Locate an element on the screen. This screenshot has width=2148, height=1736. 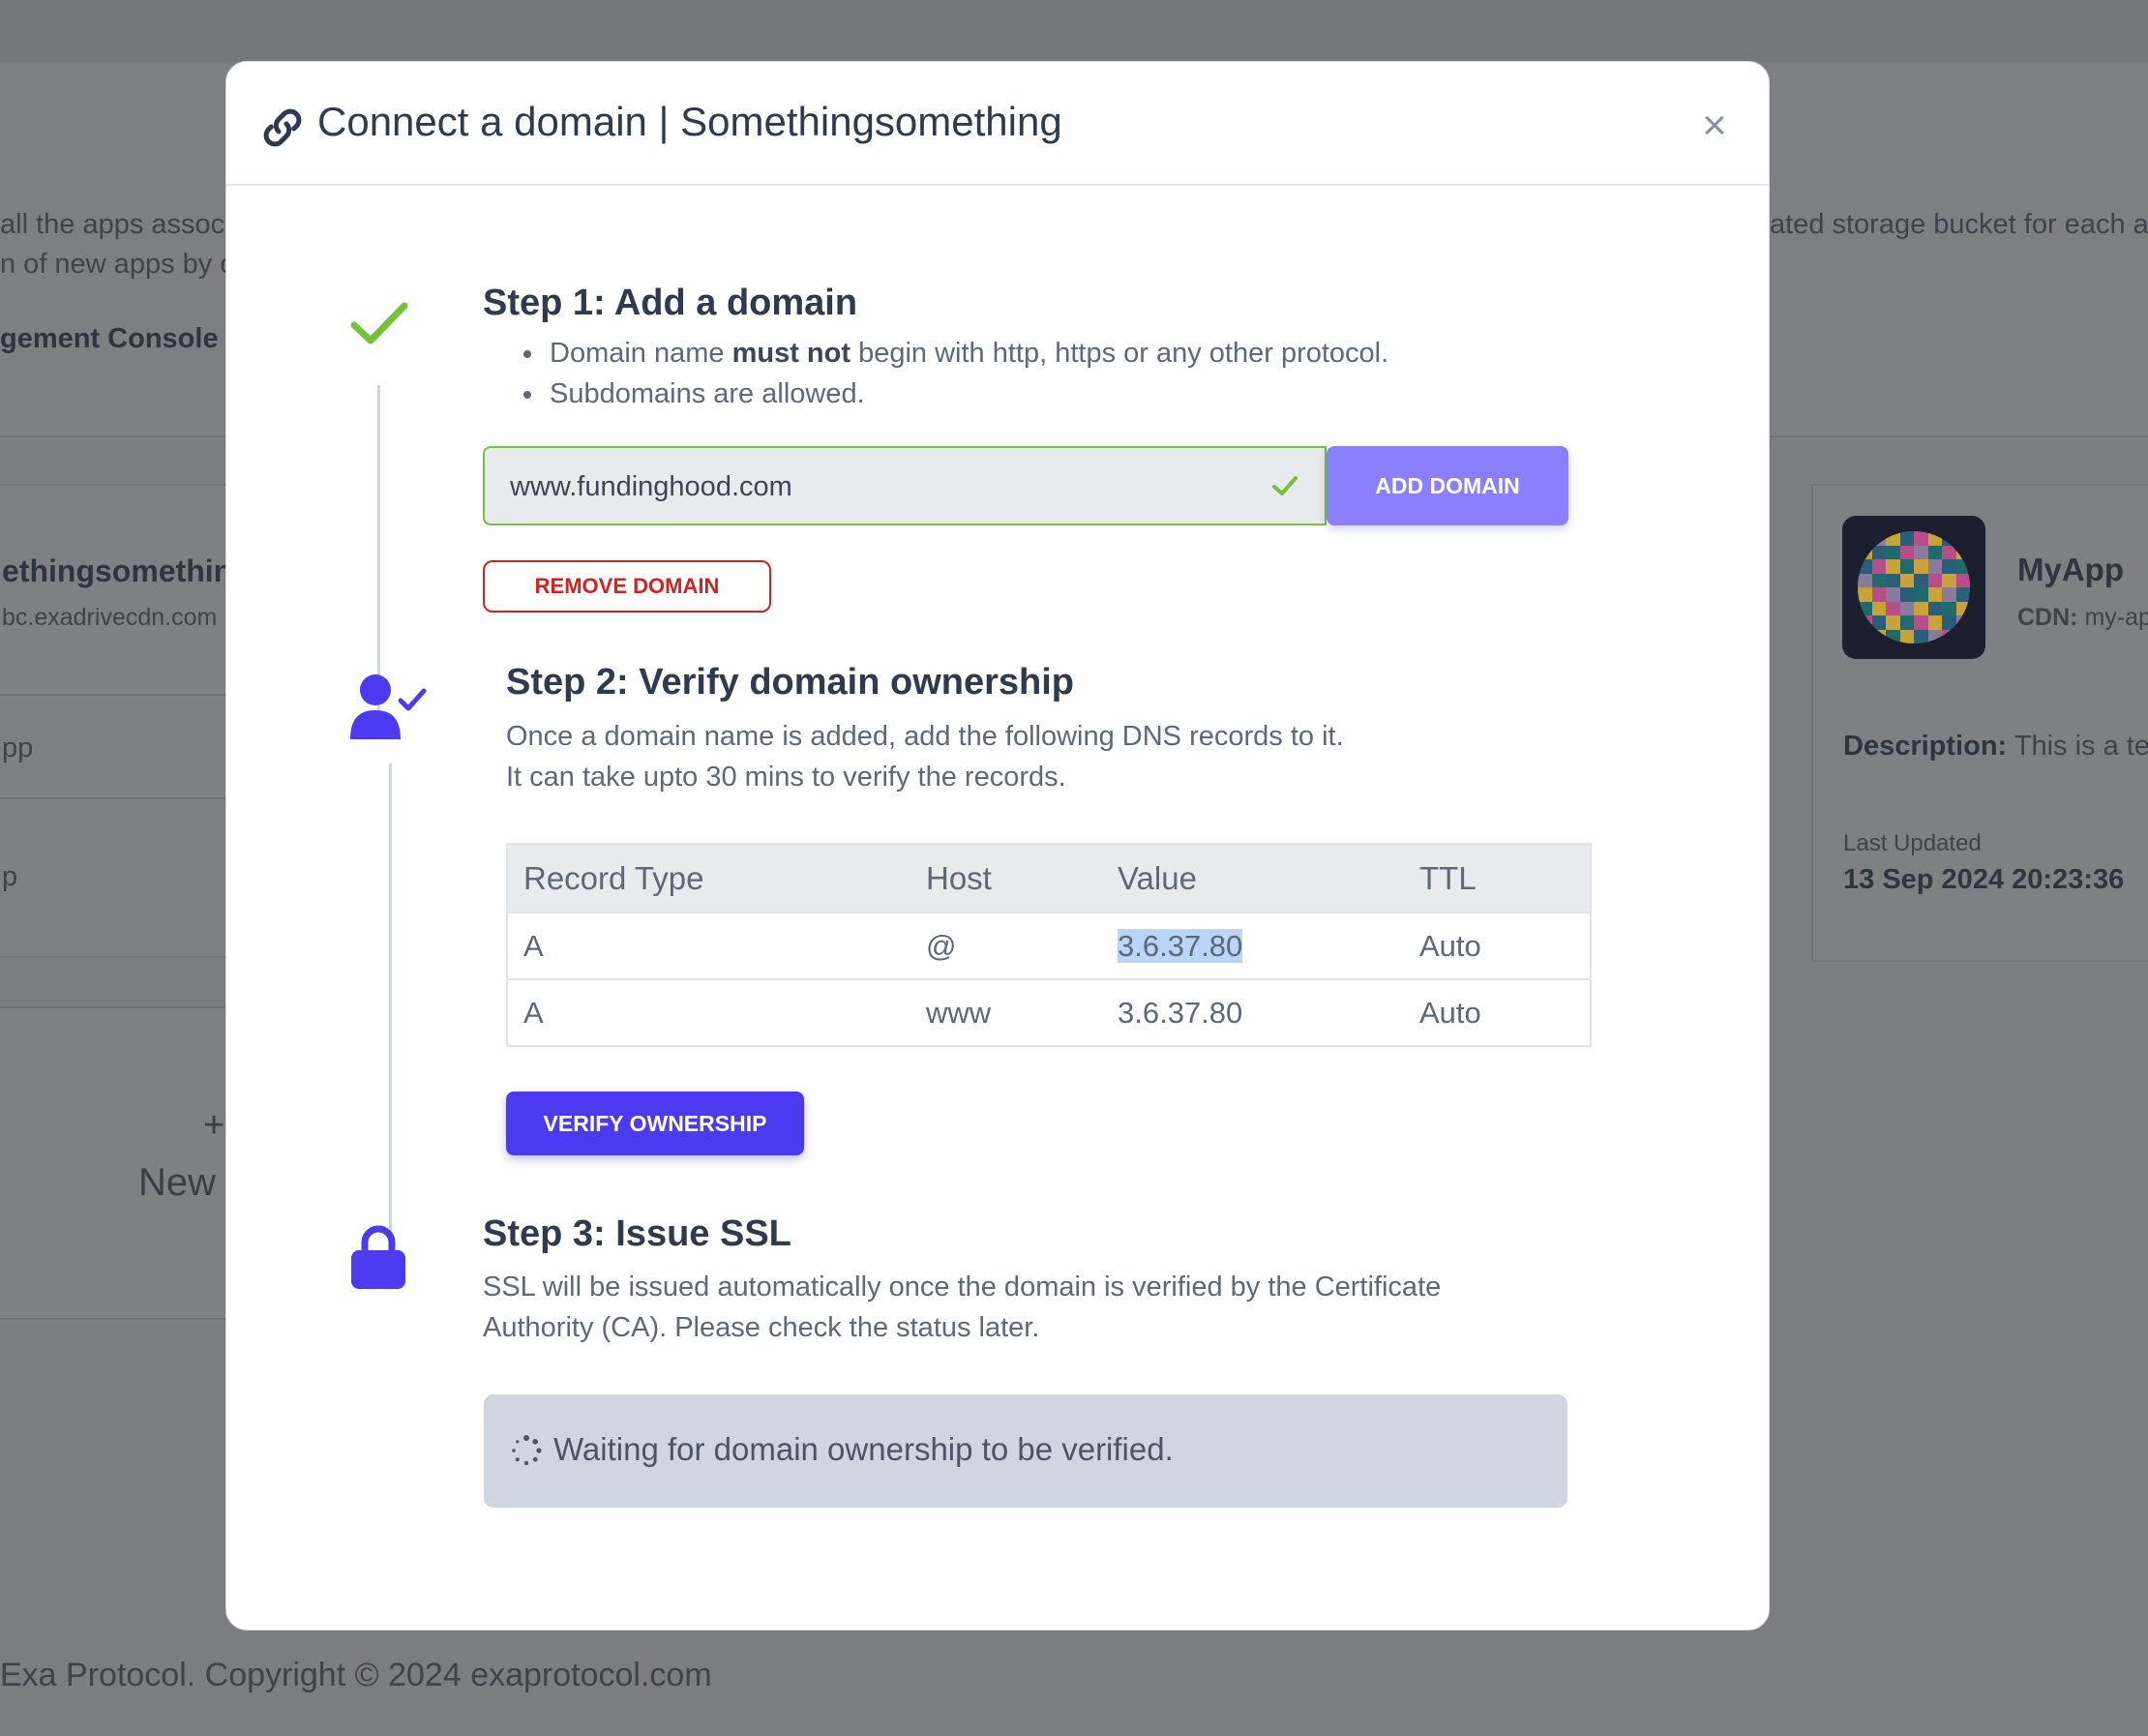
emphasis: must not is located at coordinates (791, 353).